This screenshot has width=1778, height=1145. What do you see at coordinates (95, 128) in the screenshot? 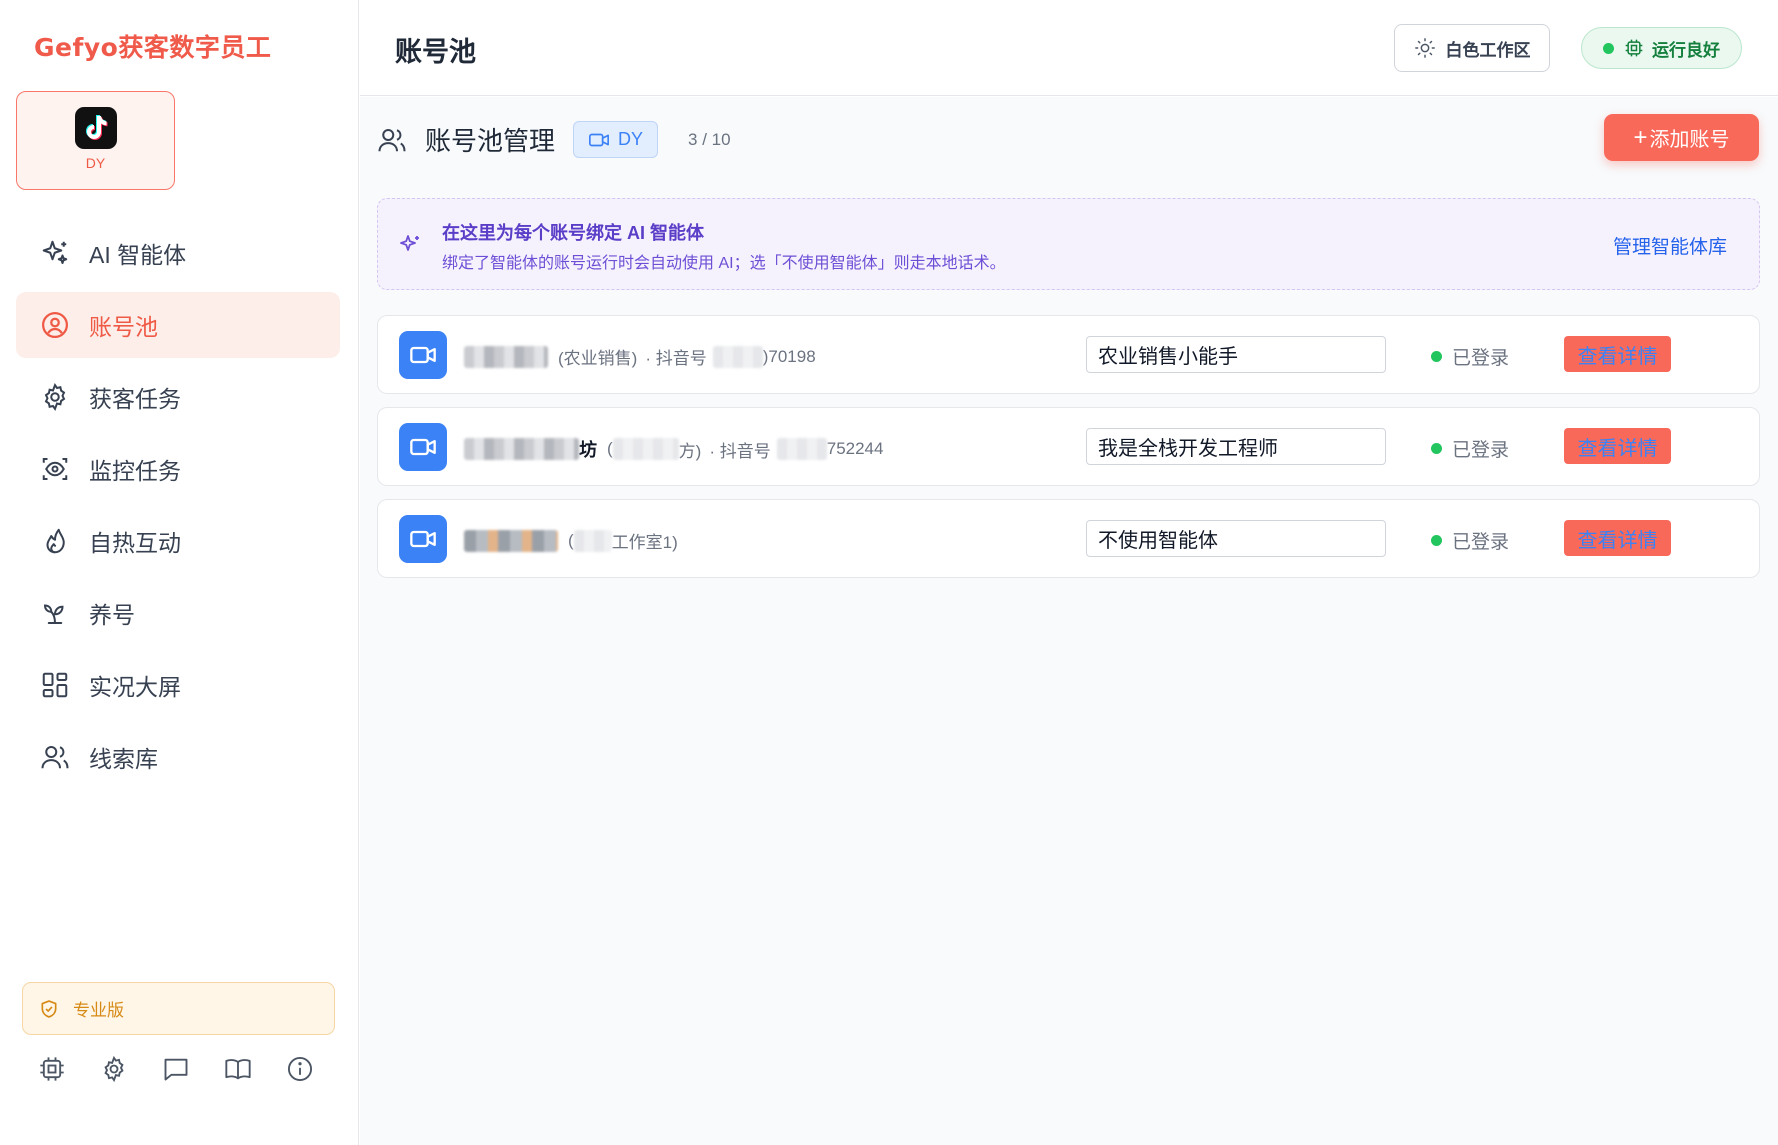
I see `tiktok-logo-icon` at bounding box center [95, 128].